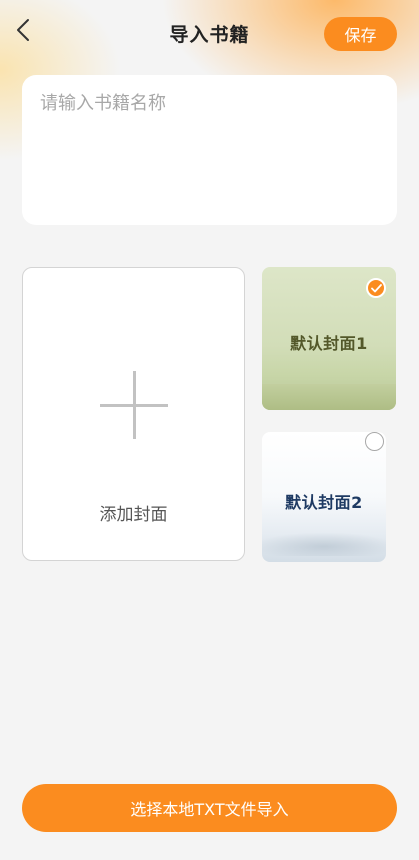 Image resolution: width=419 pixels, height=860 pixels. What do you see at coordinates (329, 343) in the screenshot?
I see `cover-title: 默认封面1` at bounding box center [329, 343].